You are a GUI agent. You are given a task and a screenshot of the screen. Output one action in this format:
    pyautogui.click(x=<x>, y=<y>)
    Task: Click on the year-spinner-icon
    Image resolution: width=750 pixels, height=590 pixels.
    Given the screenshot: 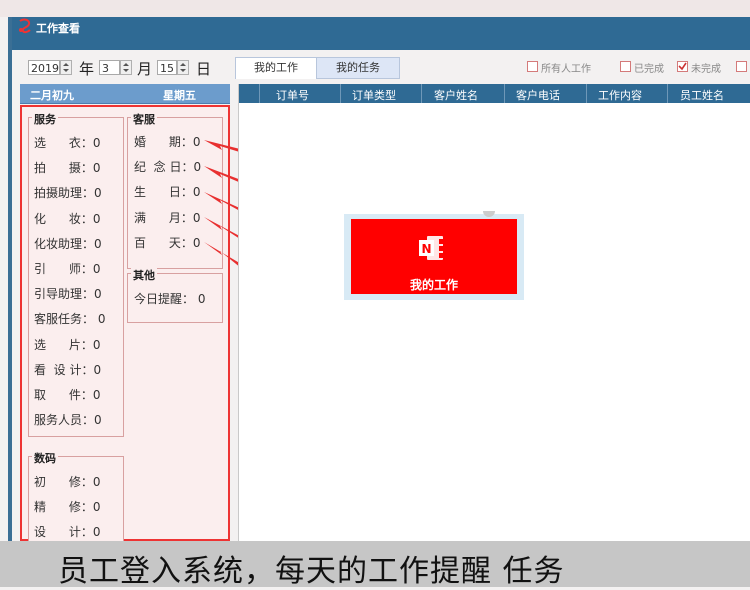 What is the action you would take?
    pyautogui.click(x=66, y=67)
    